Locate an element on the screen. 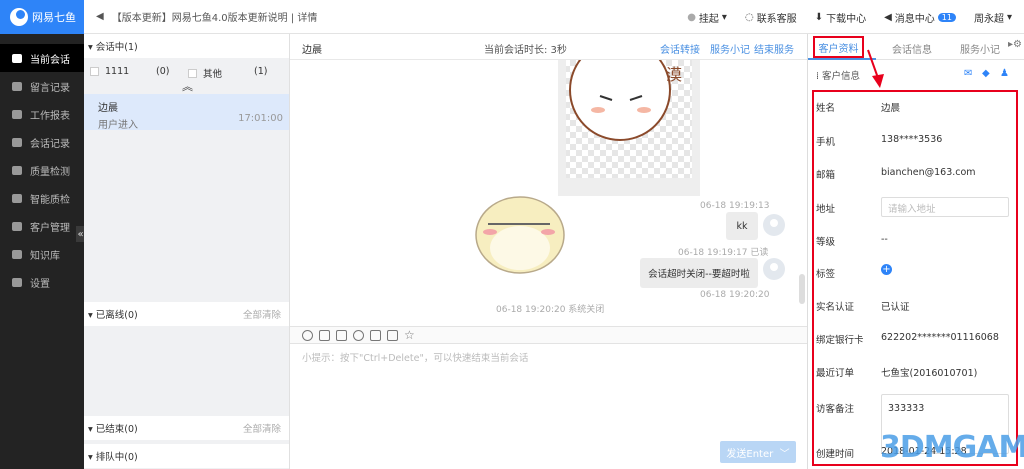  filter-1111: 1111 is located at coordinates (109, 71).